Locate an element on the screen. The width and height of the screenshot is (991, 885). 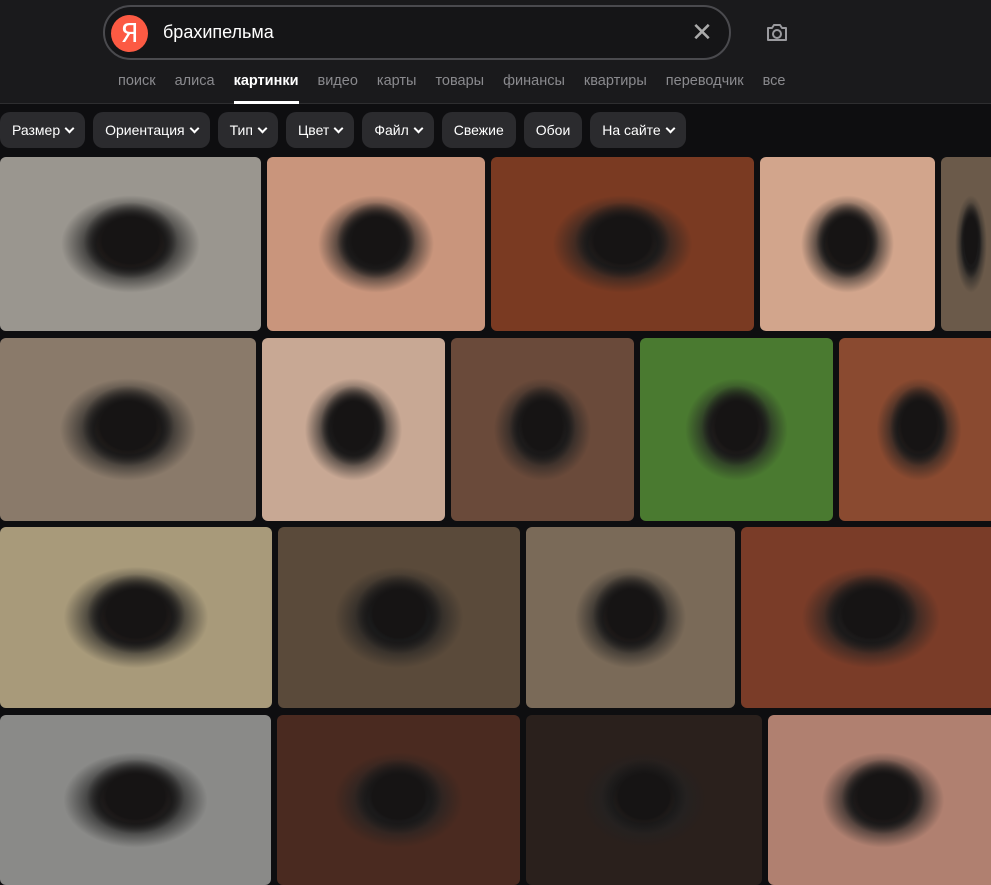
filter-label: На сайте is located at coordinates (631, 130).